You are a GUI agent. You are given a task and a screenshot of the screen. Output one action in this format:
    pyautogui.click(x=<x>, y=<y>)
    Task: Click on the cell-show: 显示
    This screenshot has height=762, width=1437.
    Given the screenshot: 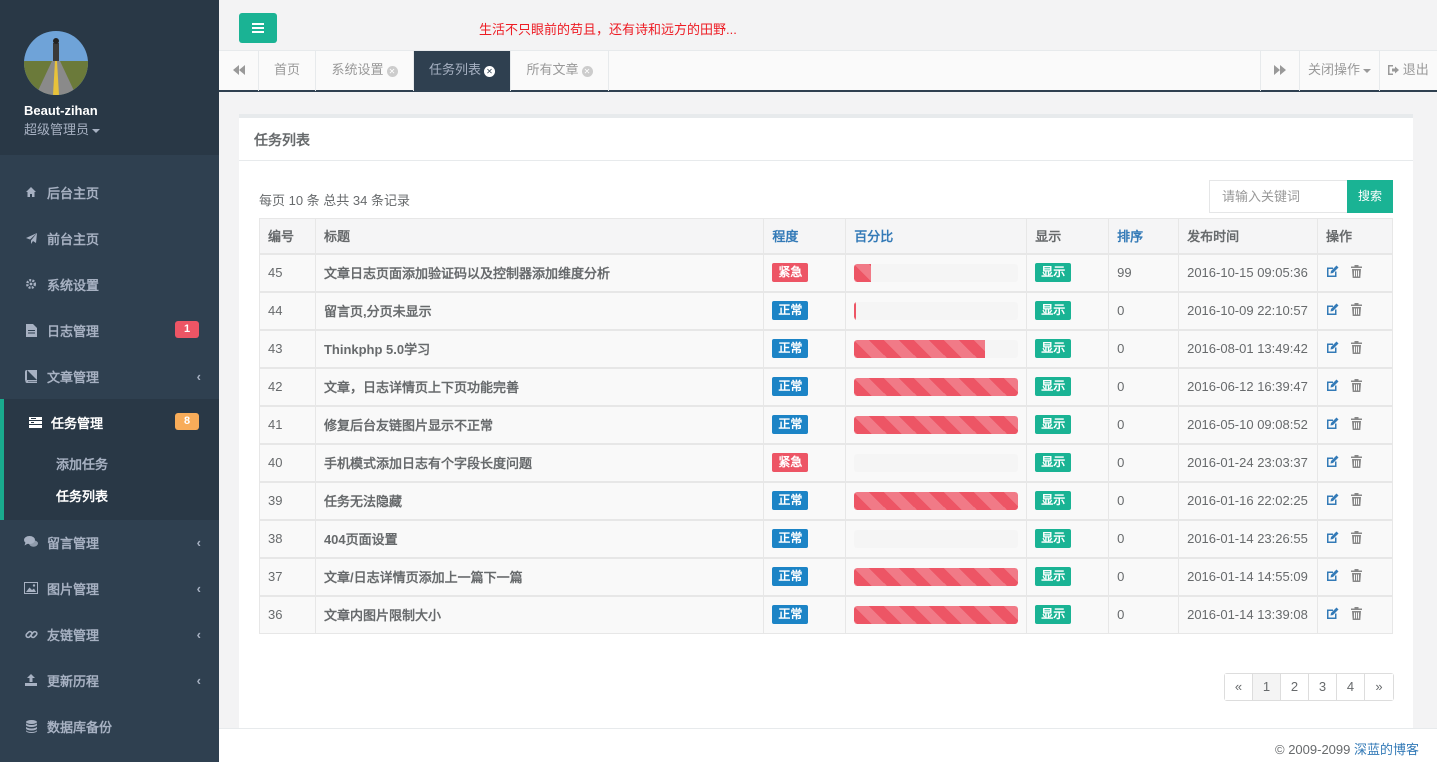 What is the action you would take?
    pyautogui.click(x=1068, y=424)
    